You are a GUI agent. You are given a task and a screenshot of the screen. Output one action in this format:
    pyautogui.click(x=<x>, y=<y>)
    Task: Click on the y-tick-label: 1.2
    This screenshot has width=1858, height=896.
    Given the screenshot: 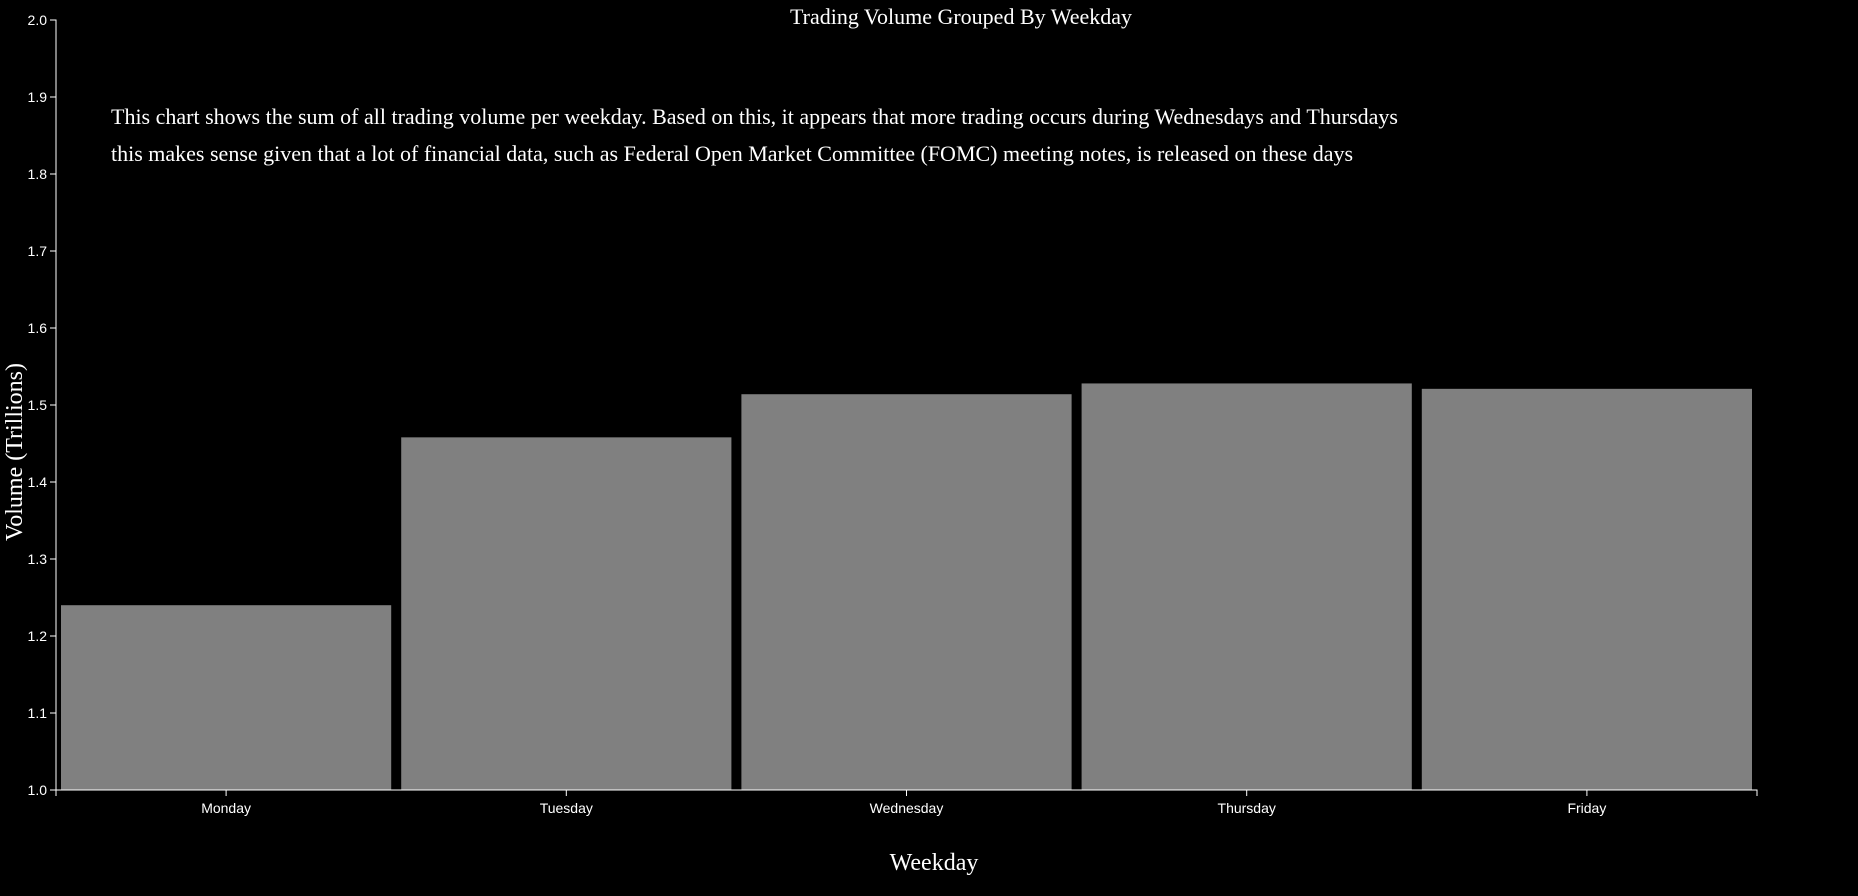 What is the action you would take?
    pyautogui.click(x=38, y=636)
    